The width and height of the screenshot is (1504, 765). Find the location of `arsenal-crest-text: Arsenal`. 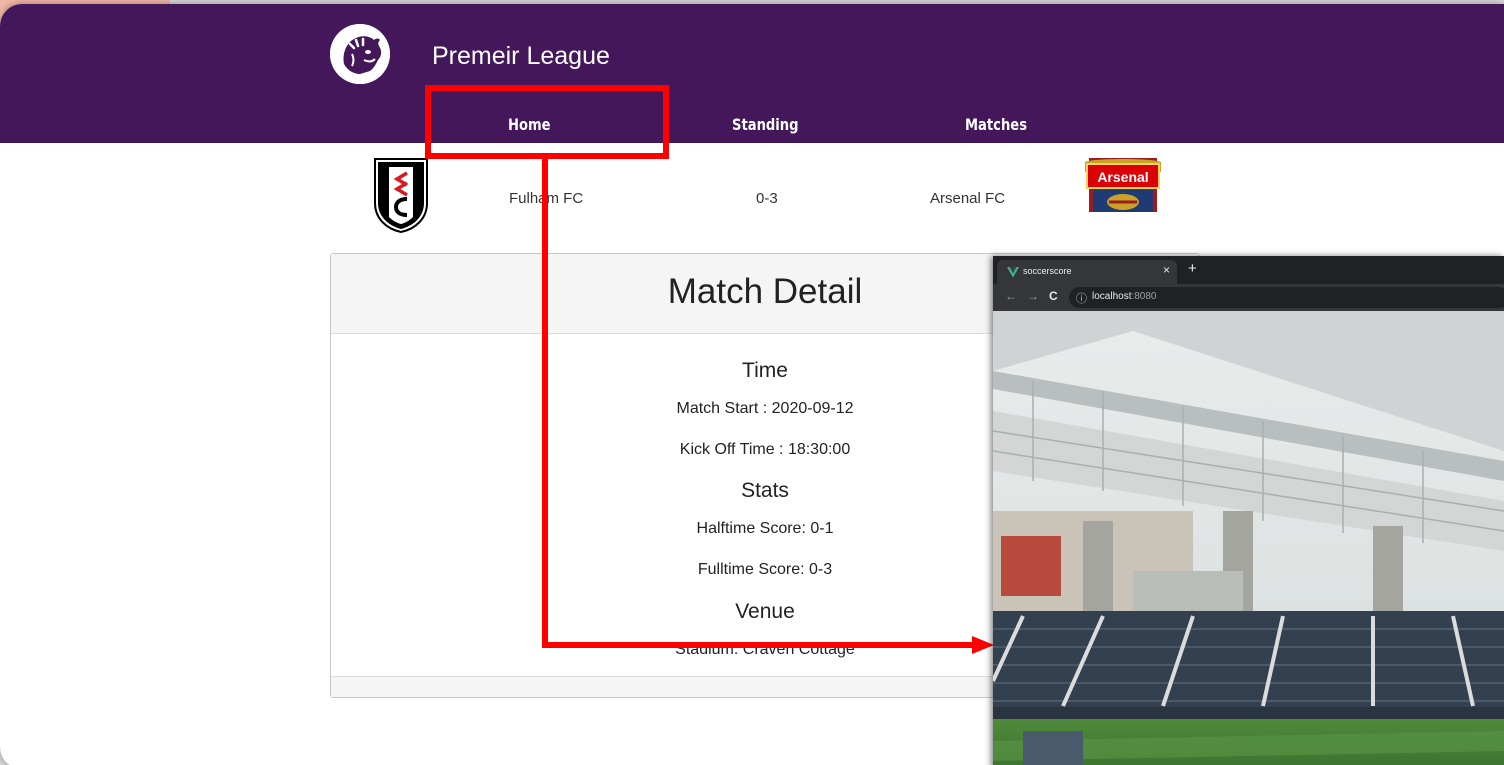

arsenal-crest-text: Arsenal is located at coordinates (1122, 177).